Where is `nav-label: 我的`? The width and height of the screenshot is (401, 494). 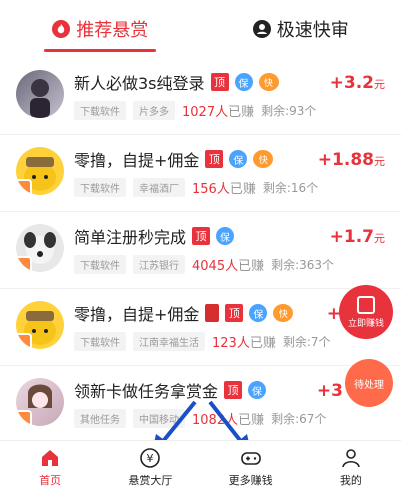
nav-label: 我的 is located at coordinates (350, 480).